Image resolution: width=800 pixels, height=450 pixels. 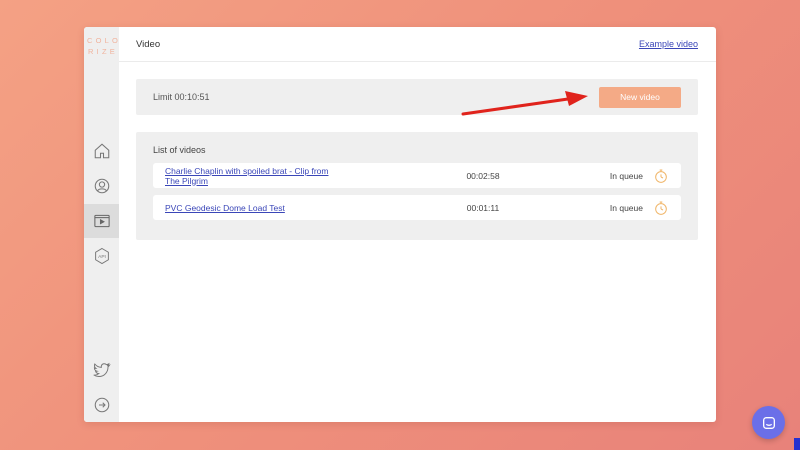 I want to click on header: Video Example video, so click(x=417, y=44).